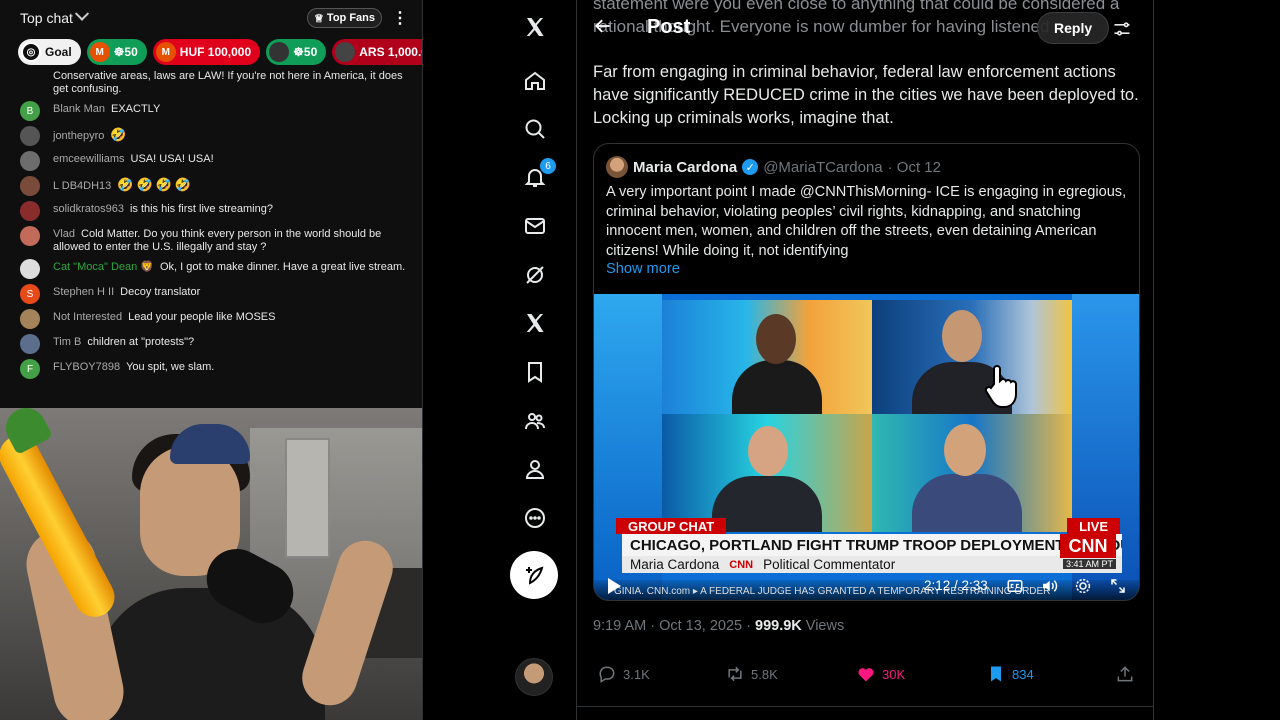  What do you see at coordinates (123, 342) in the screenshot?
I see `message-content: Tim B children at "protests"?` at bounding box center [123, 342].